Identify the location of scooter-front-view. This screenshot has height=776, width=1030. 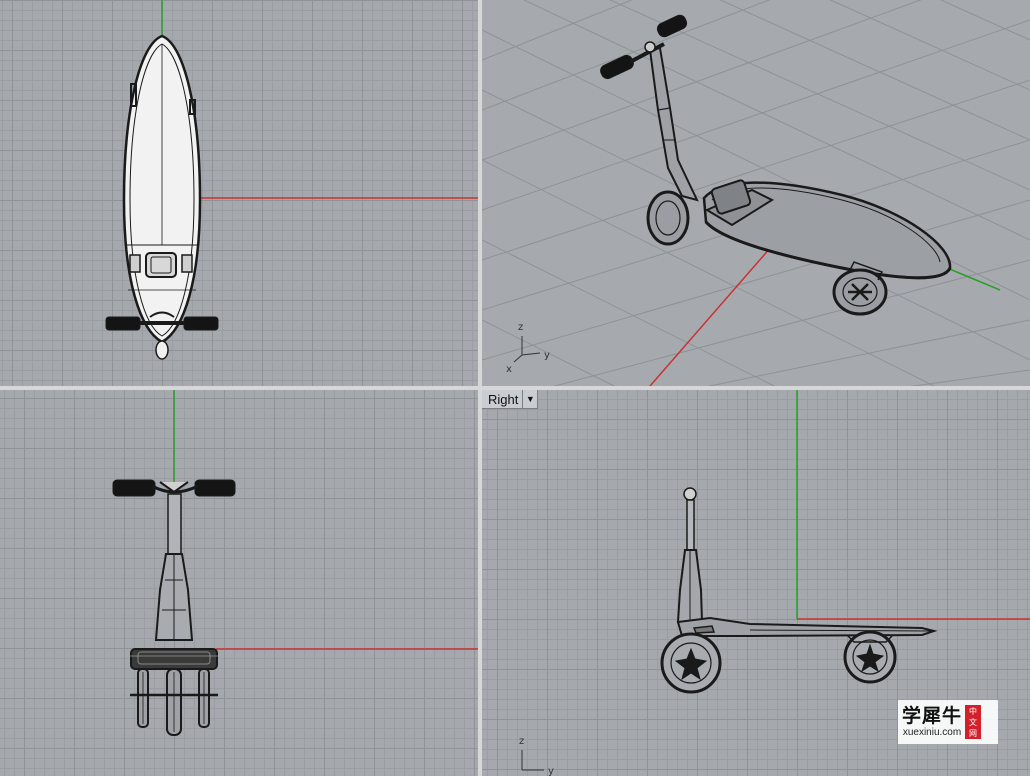
(174, 607).